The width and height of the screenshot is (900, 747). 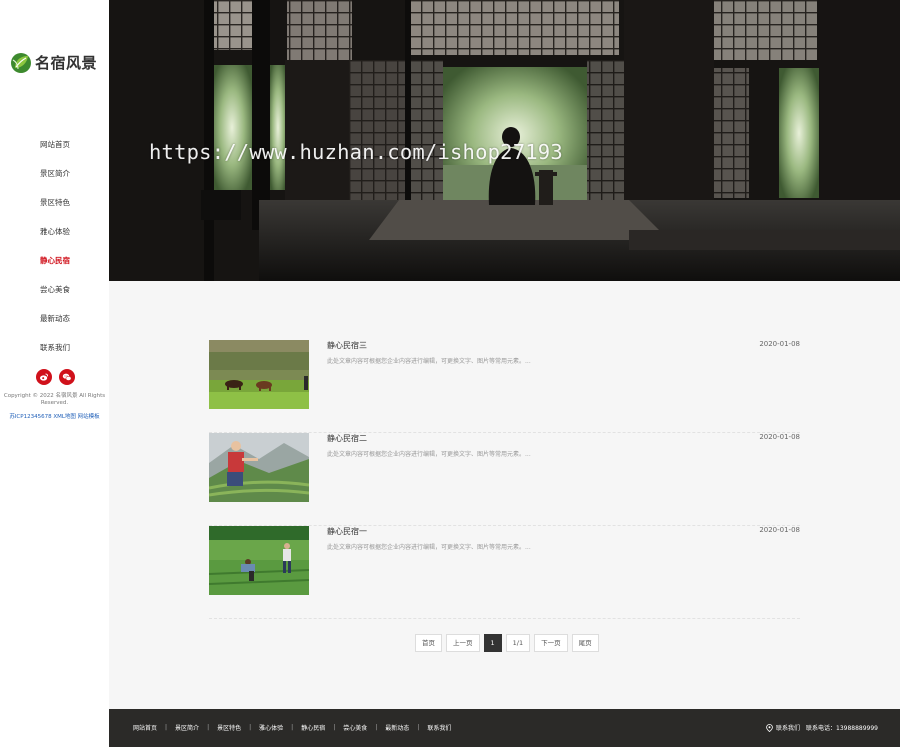 What do you see at coordinates (55, 377) in the screenshot?
I see `social-links` at bounding box center [55, 377].